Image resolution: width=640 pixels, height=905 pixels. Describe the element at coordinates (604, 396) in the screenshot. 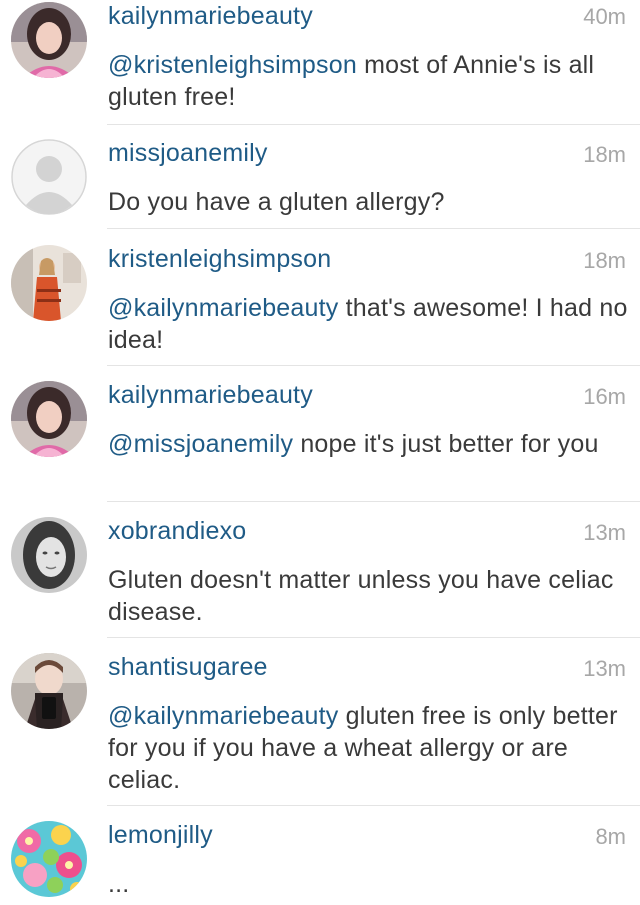

I see `comment-timestamp: 16m` at that location.